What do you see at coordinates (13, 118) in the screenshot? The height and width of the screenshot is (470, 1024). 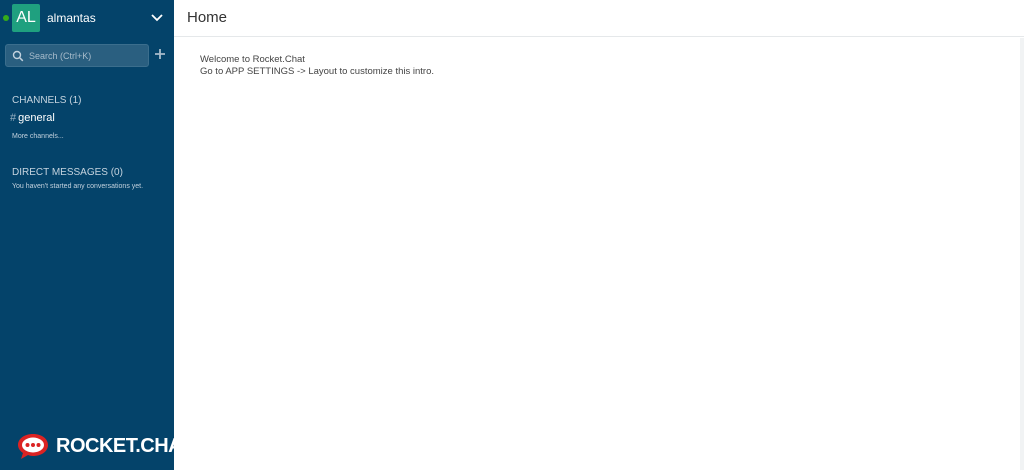 I see `hash-icon: #` at bounding box center [13, 118].